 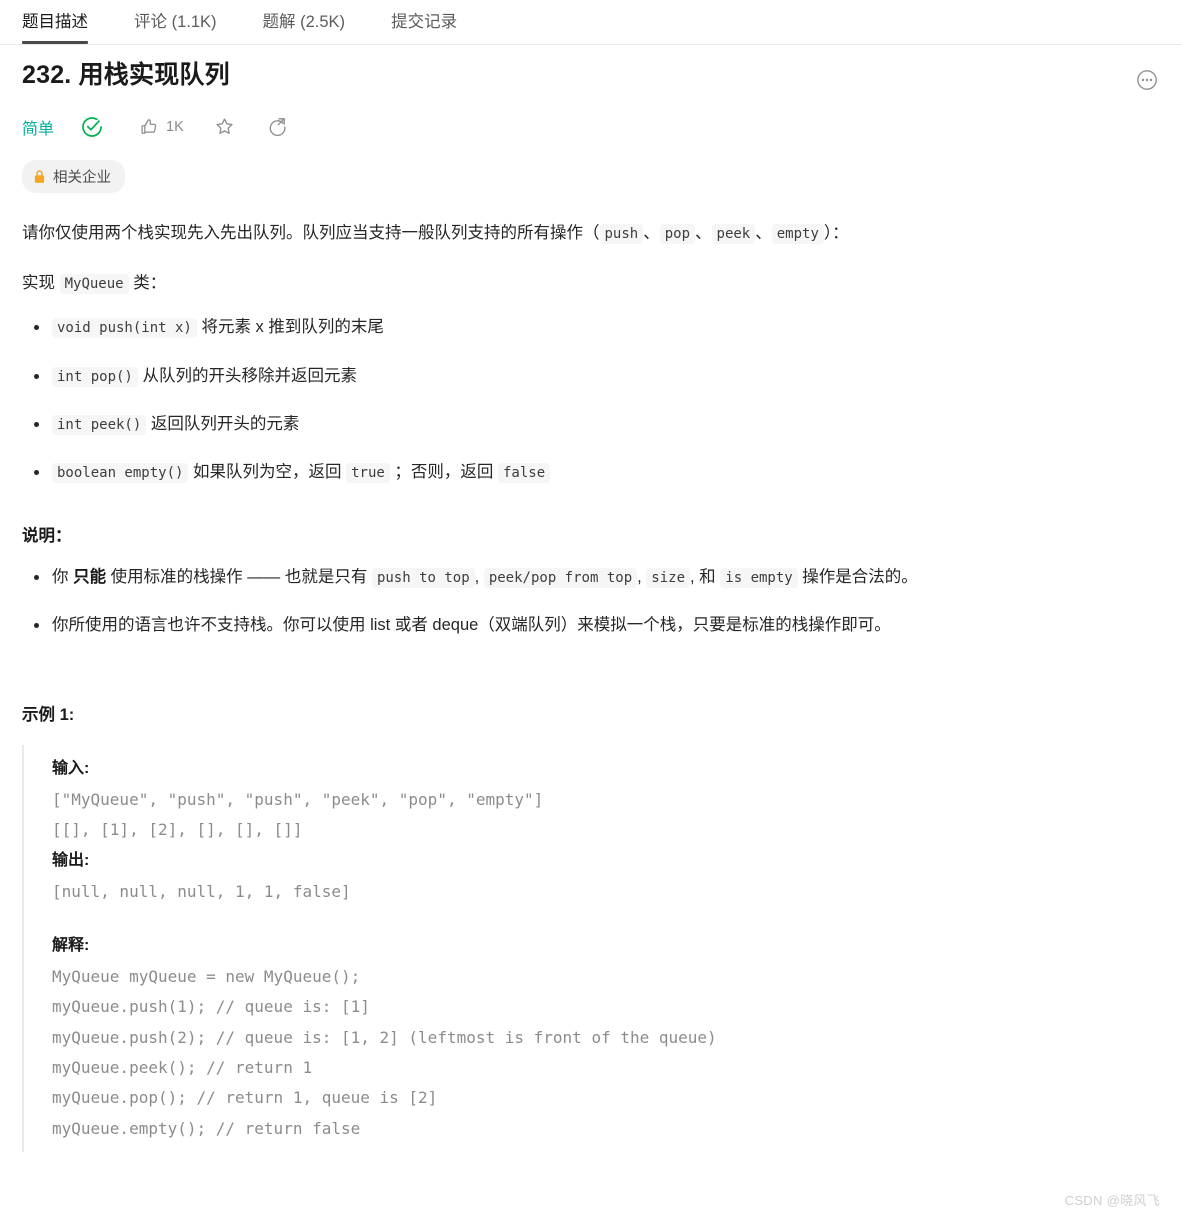 What do you see at coordinates (524, 473) in the screenshot?
I see `code-false: false` at bounding box center [524, 473].